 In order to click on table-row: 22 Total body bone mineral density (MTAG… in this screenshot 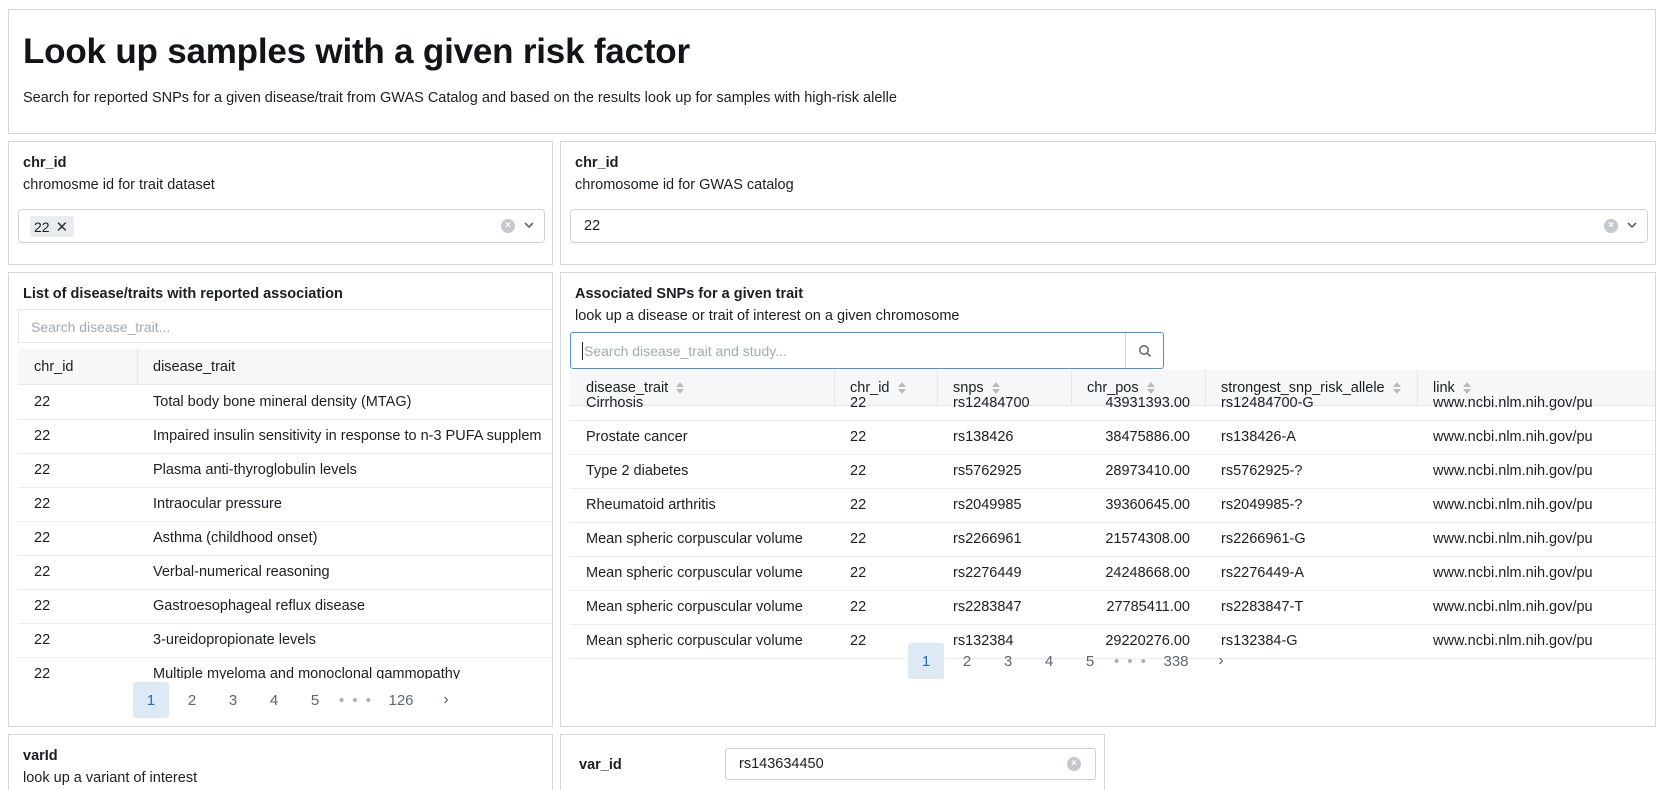, I will do `click(285, 403)`.